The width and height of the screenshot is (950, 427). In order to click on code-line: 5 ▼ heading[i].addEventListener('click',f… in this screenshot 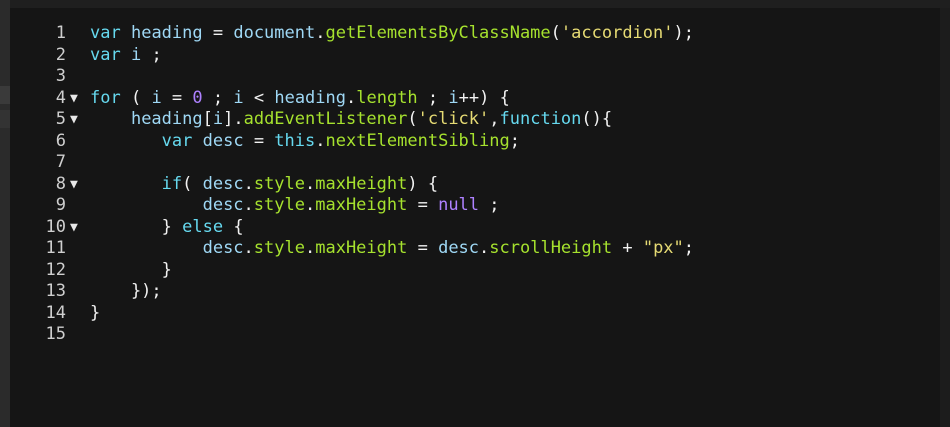, I will do `click(475, 120)`.